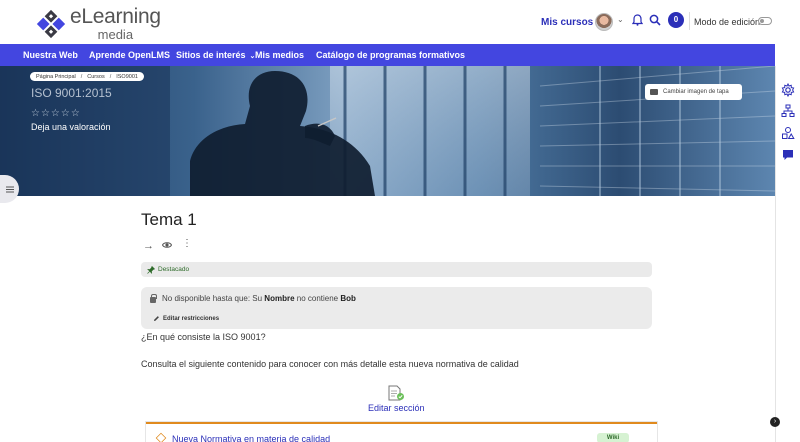 This screenshot has height=442, width=800. Describe the element at coordinates (567, 22) in the screenshot. I see `my-courses-link: Mis cursos` at that location.